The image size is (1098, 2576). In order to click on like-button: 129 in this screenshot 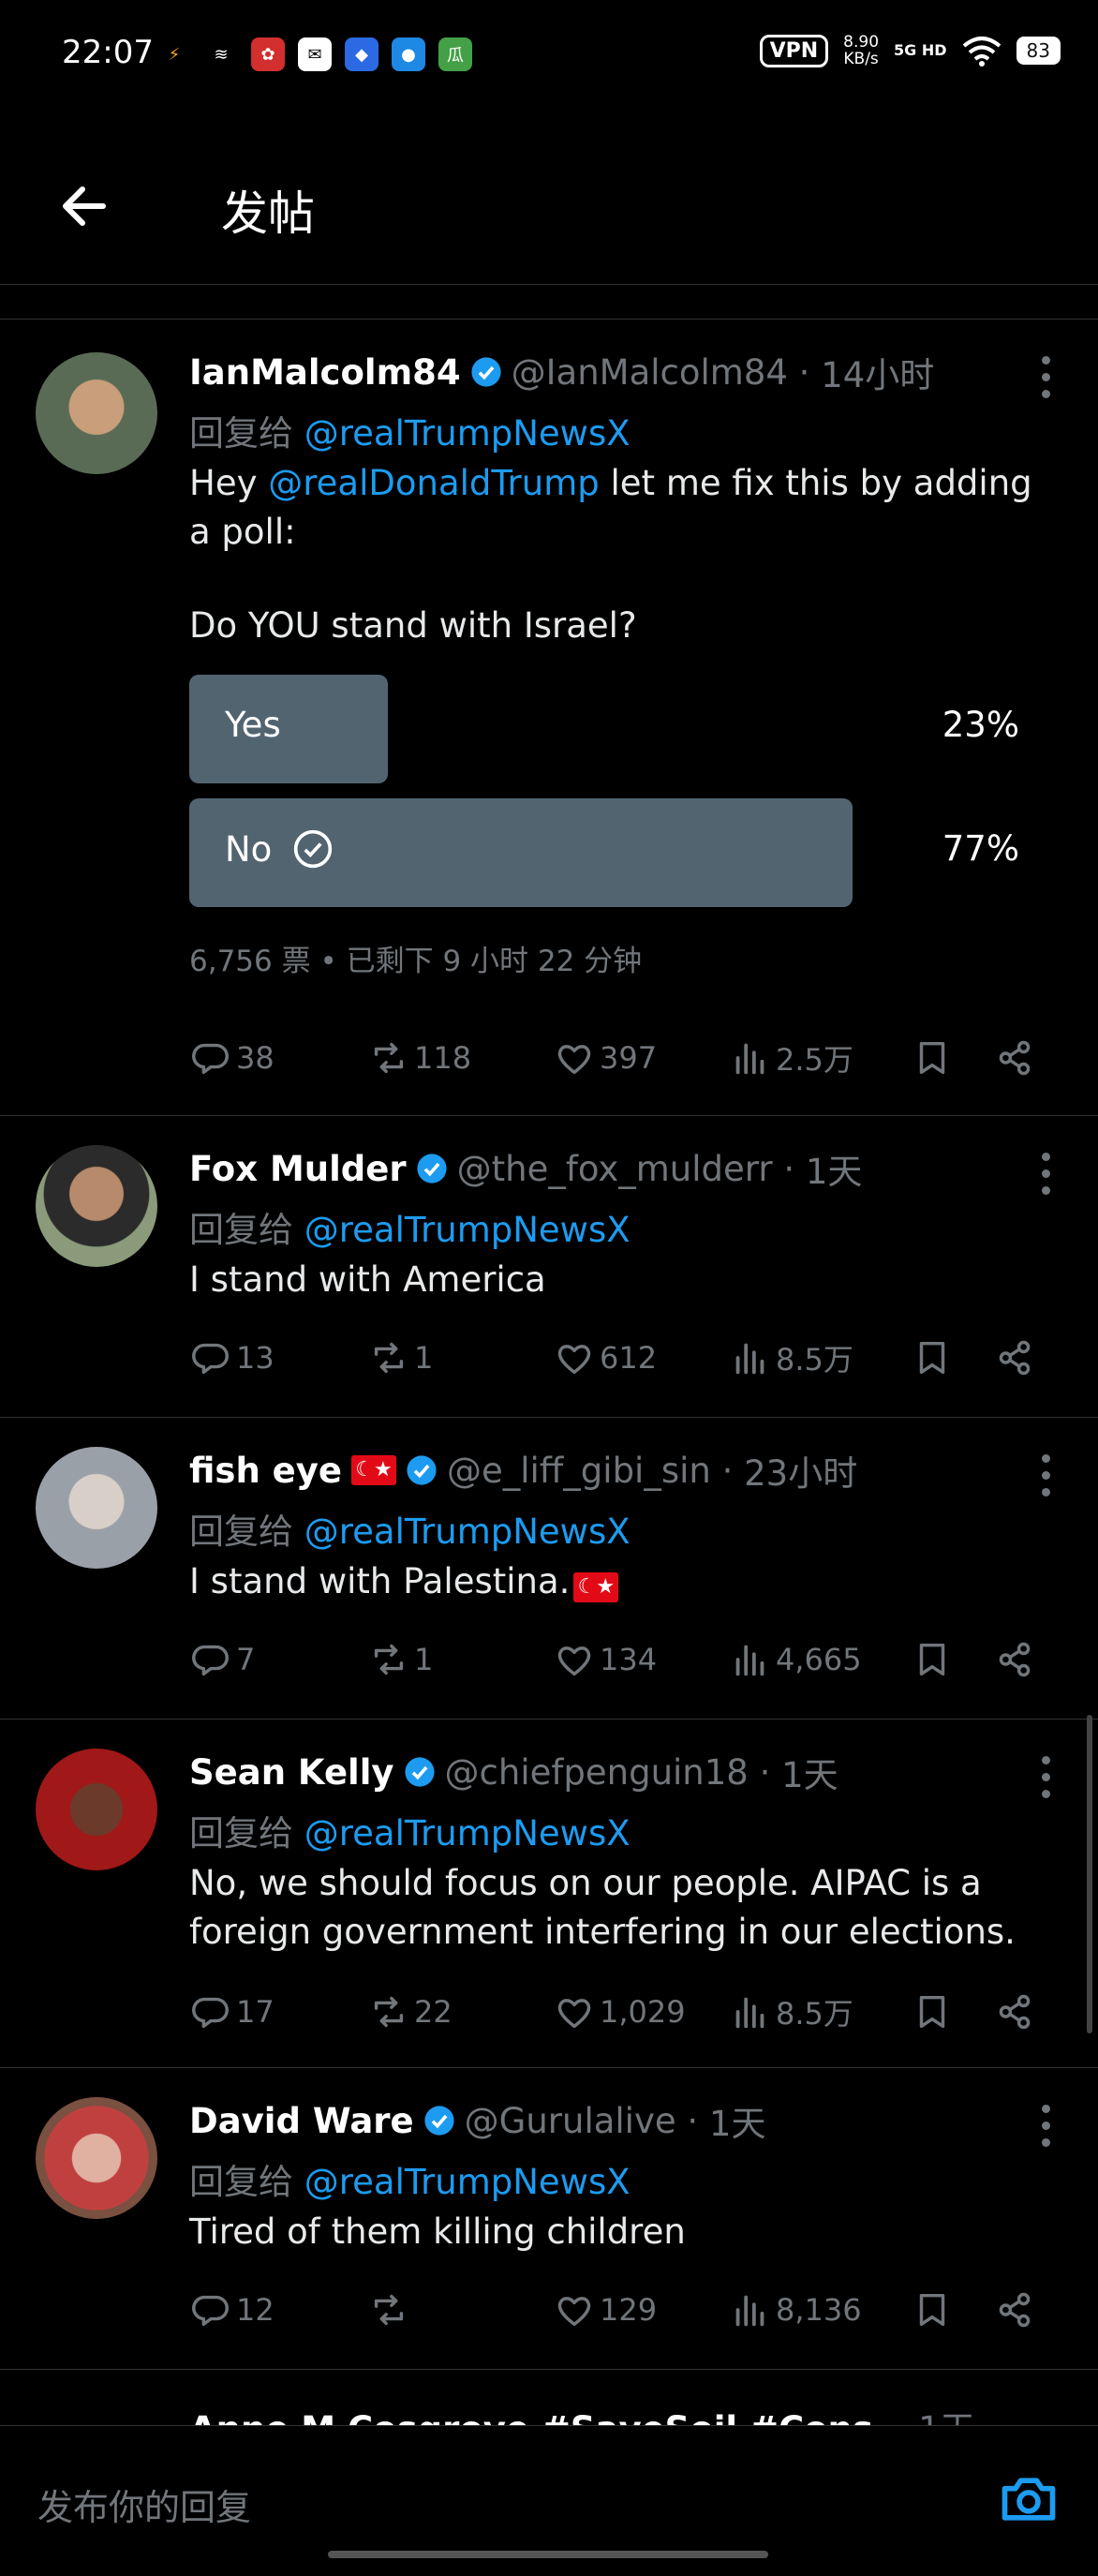, I will do `click(605, 2309)`.